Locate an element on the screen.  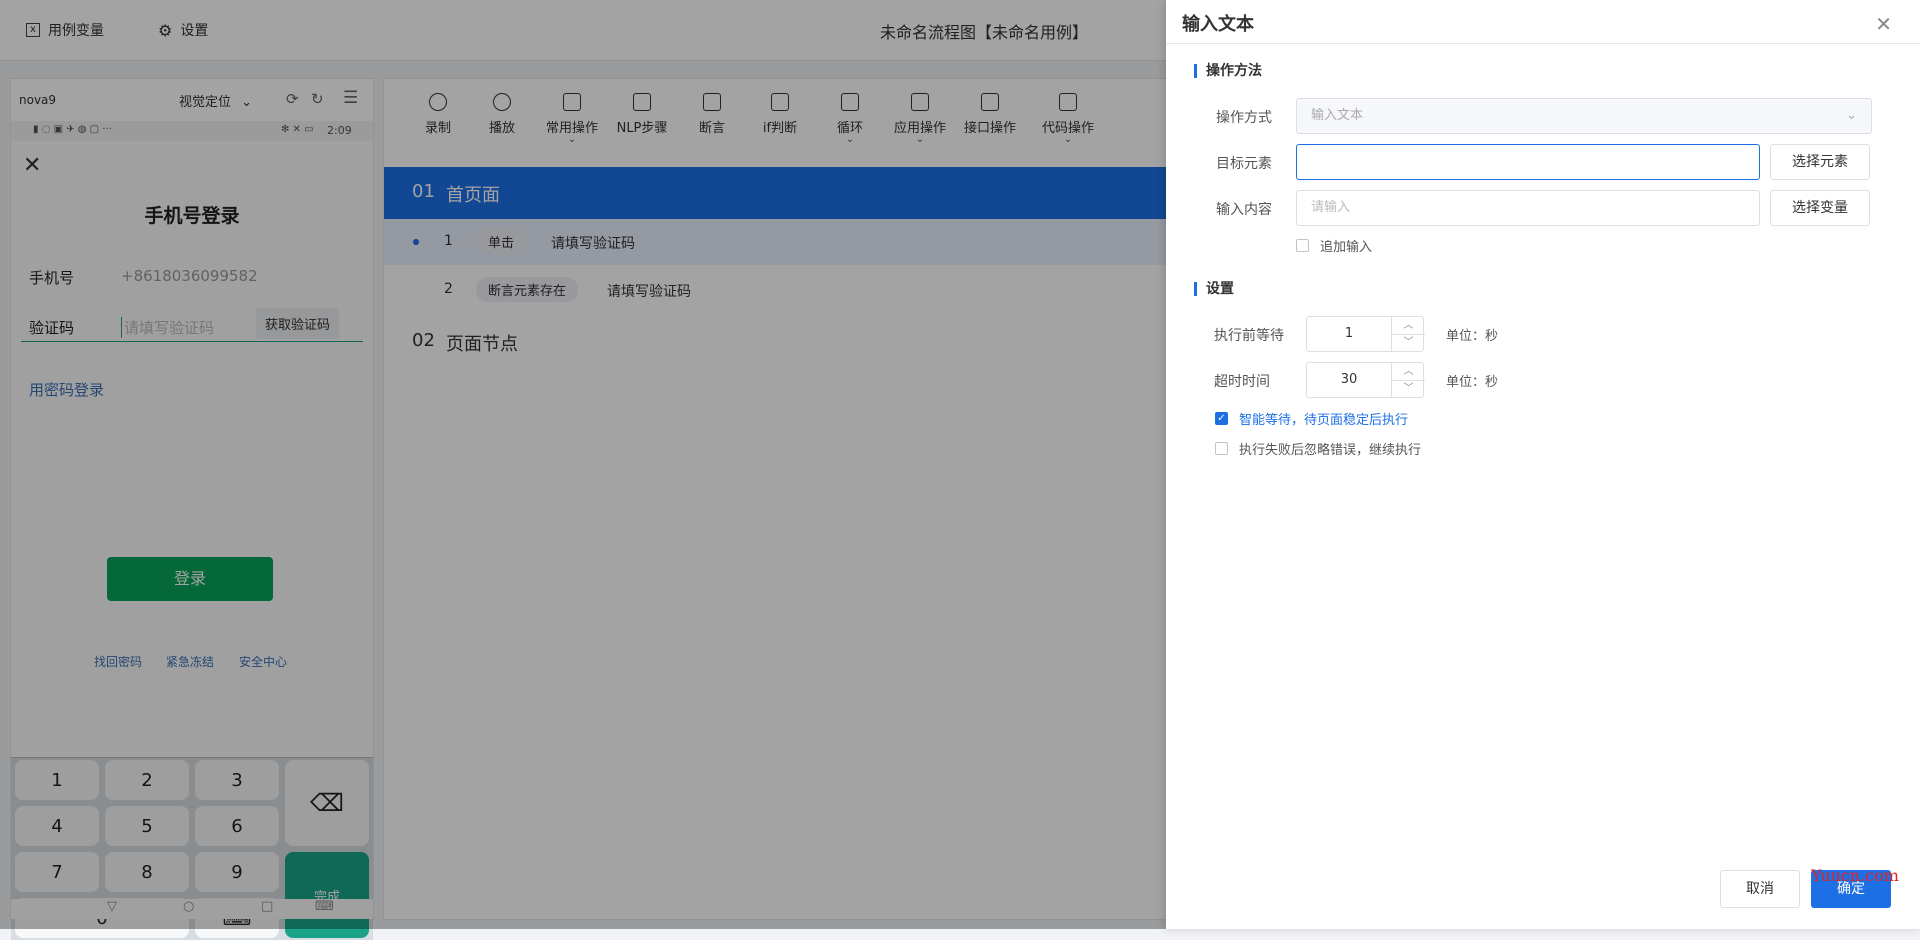
select-variable-button: 选择变量 is located at coordinates (1820, 208).